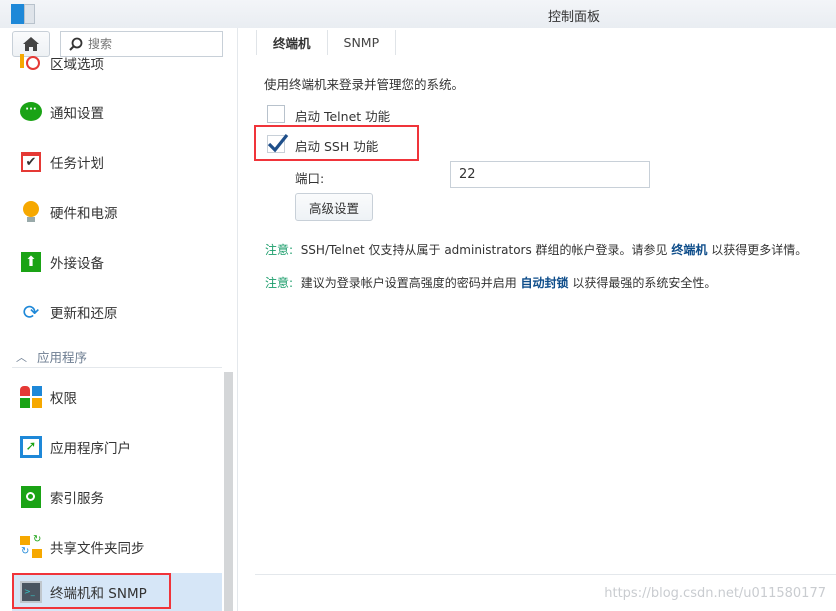  I want to click on note-security: 注意: 建议为登录帐户设置高强度的密码并启用 自动封锁 以获得最强的系统安全性。, so click(490, 282).